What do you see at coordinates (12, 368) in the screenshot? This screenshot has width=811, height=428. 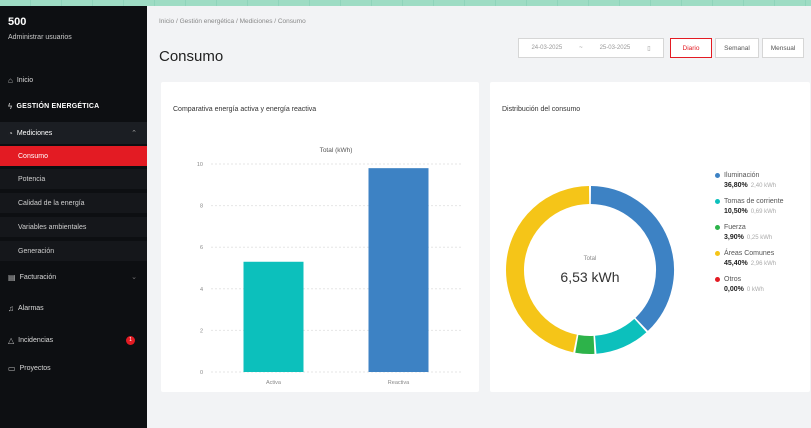 I see `folder-icon: ▭` at bounding box center [12, 368].